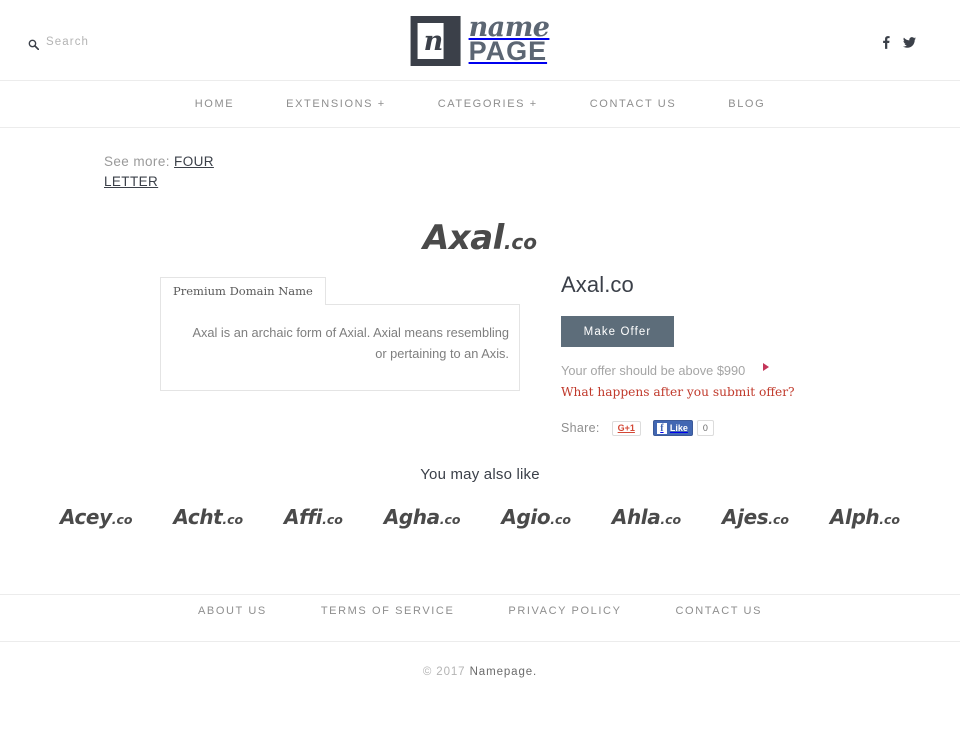  I want to click on twitter-icon, so click(909, 42).